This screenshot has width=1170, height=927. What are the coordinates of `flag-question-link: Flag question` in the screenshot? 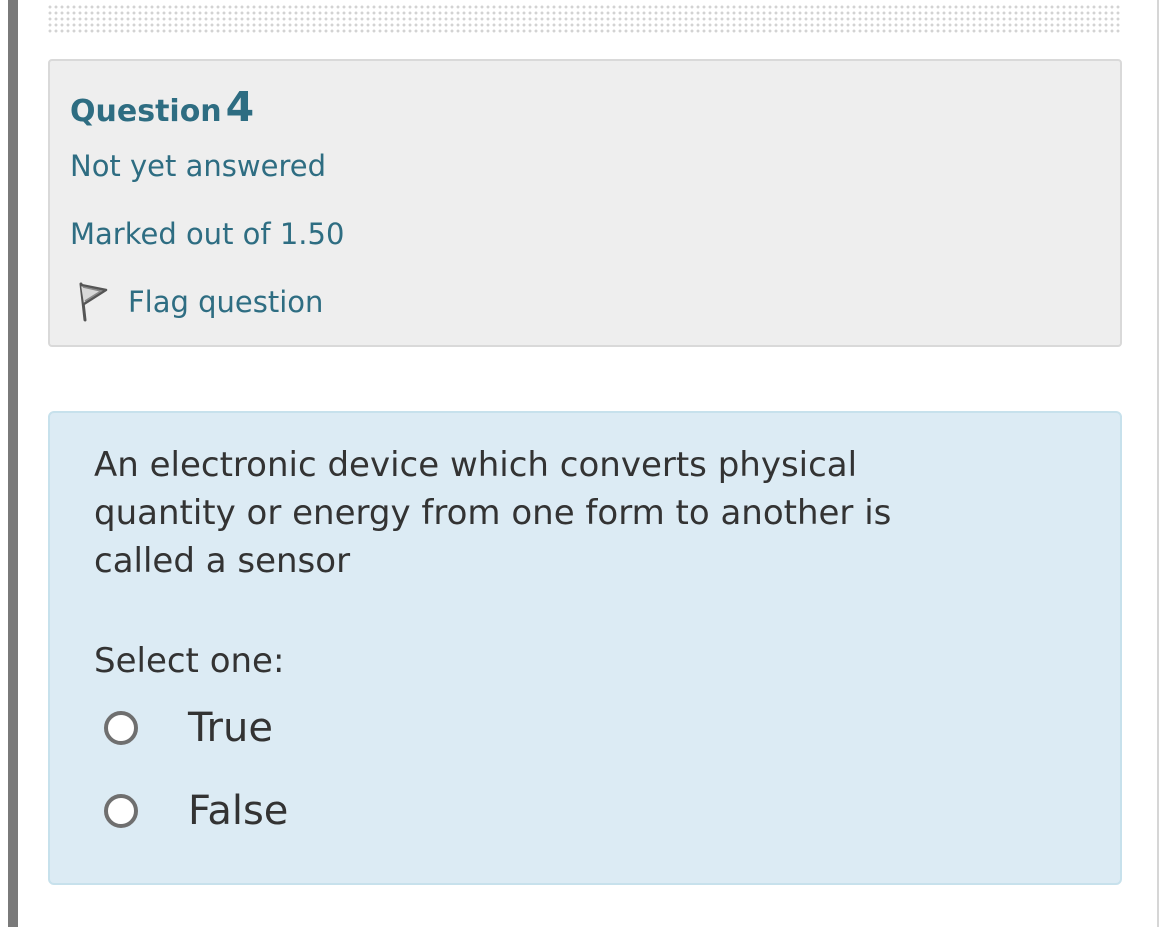 It's located at (198, 302).